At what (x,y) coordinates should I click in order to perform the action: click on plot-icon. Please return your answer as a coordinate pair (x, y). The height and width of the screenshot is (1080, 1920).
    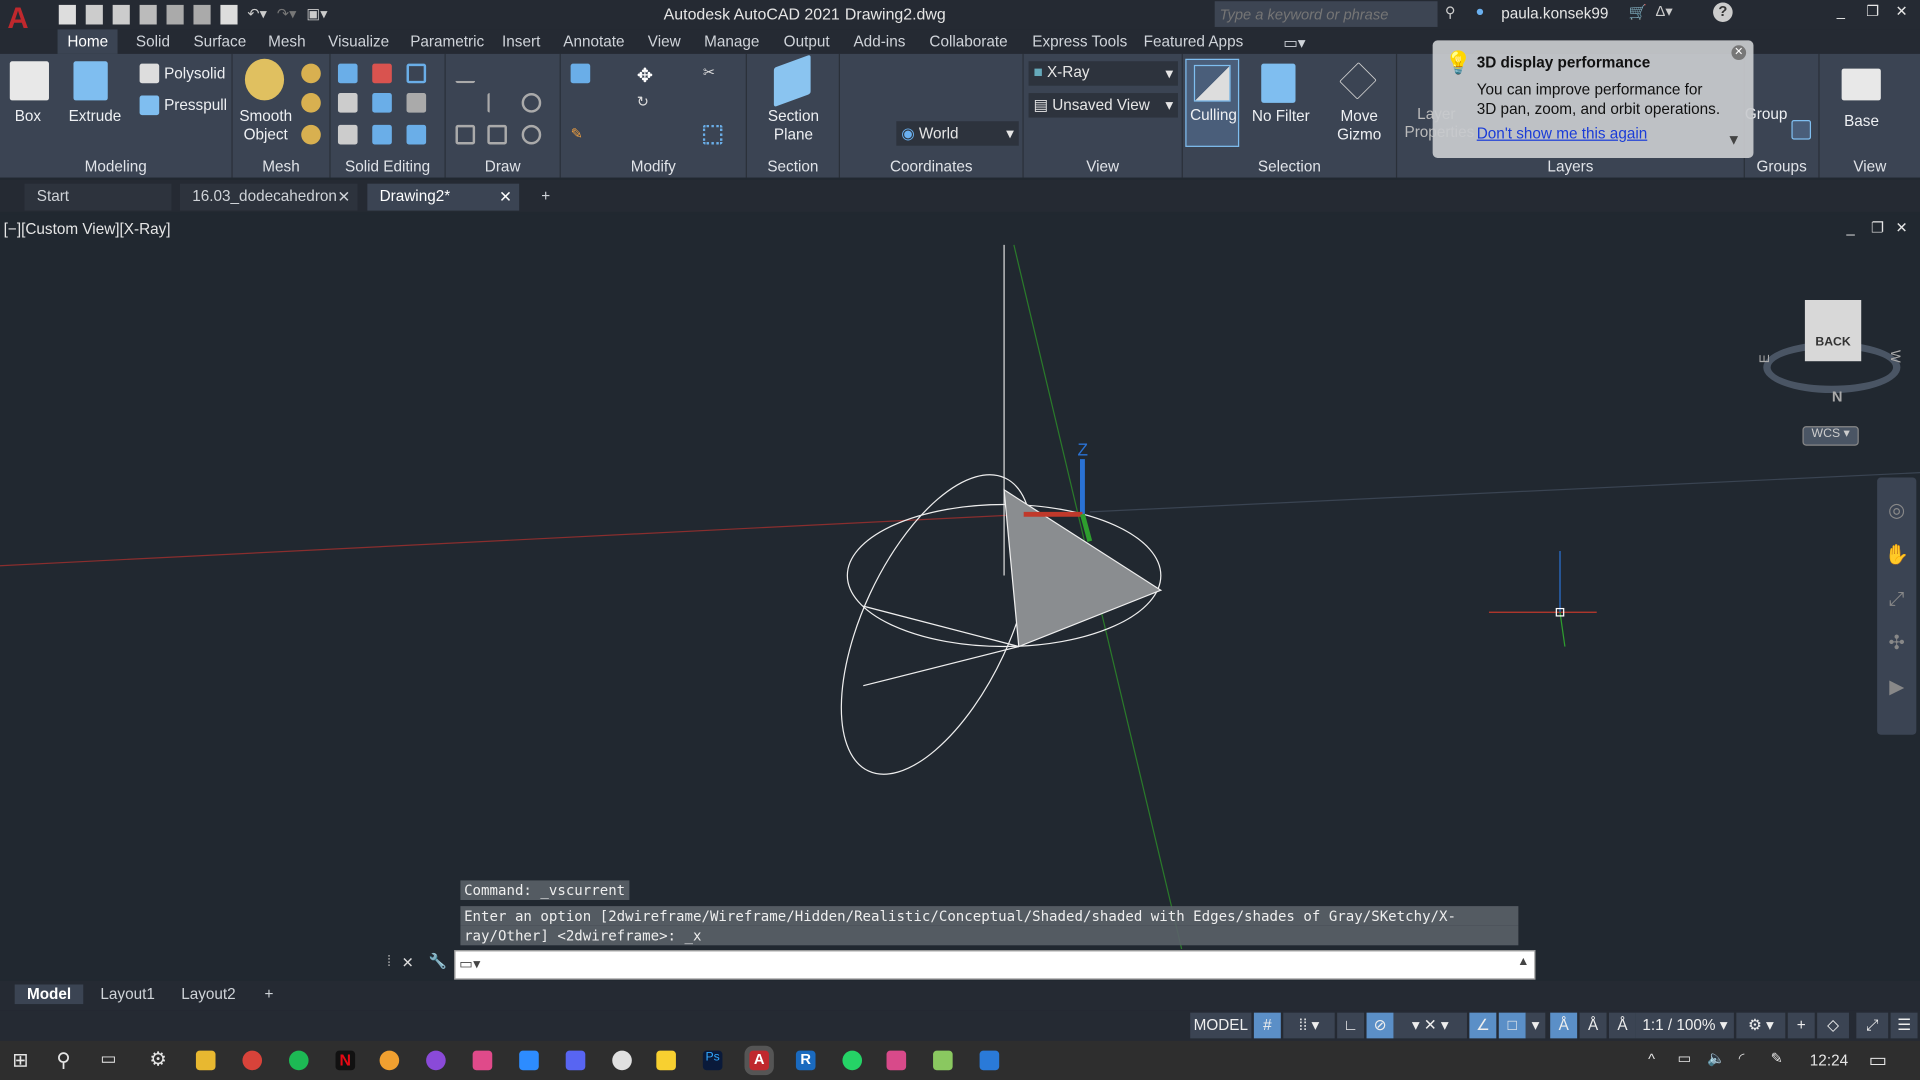
    Looking at the image, I should click on (229, 14).